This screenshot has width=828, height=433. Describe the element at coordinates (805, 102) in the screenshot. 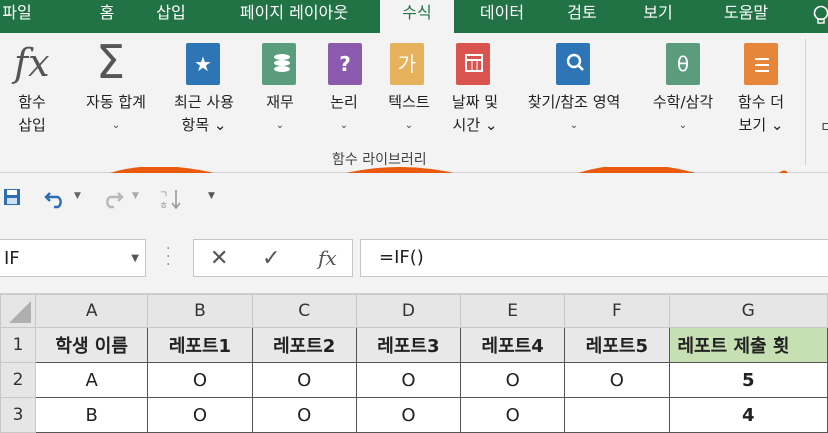

I see `ribbon-group-separator` at that location.